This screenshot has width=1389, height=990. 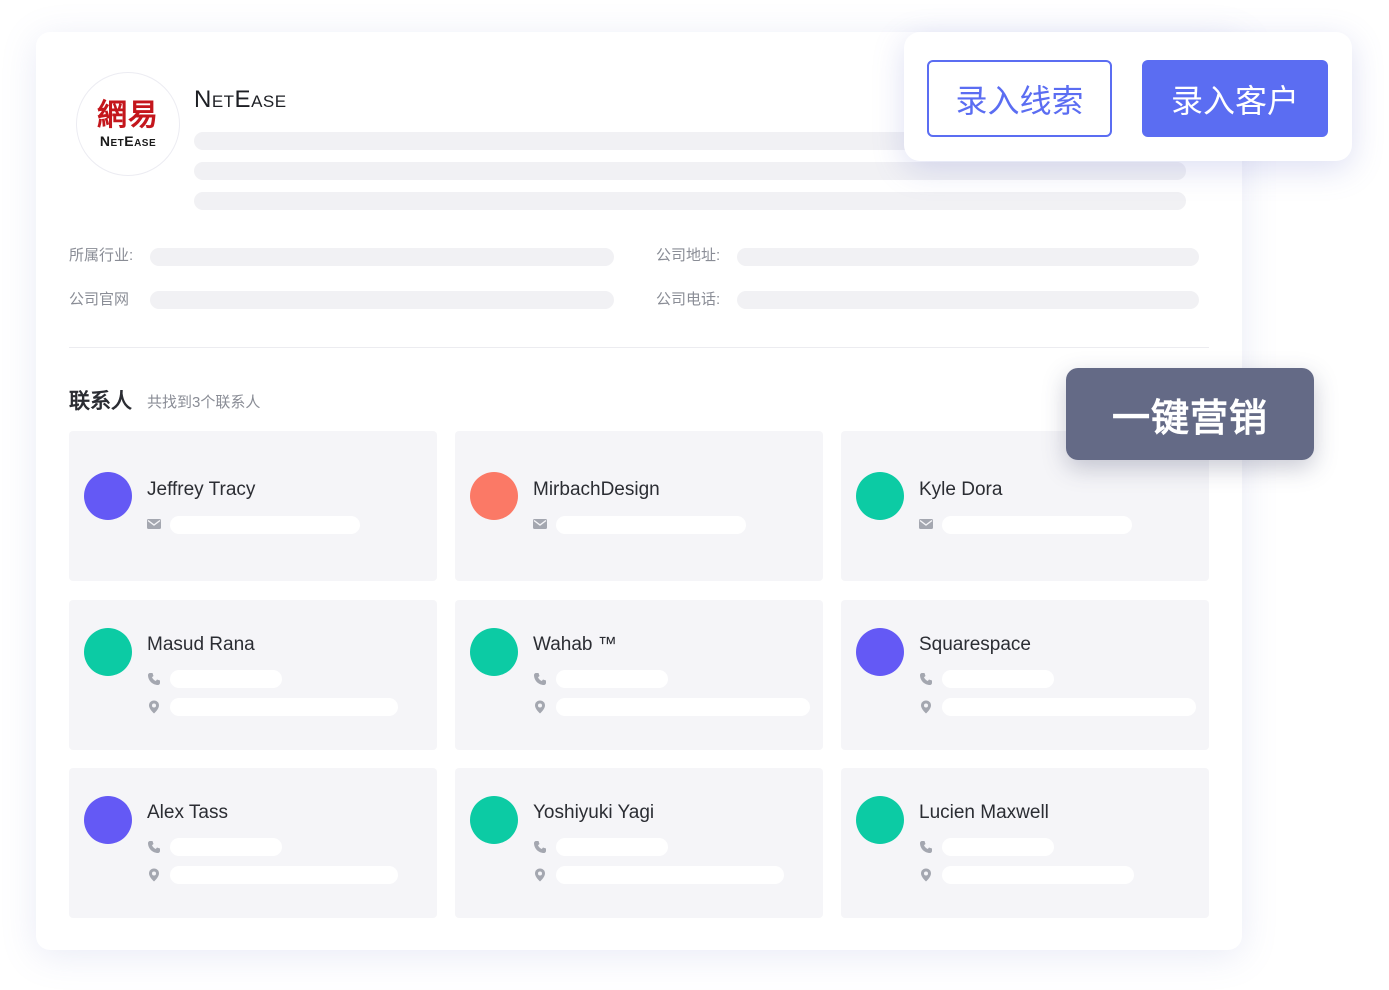 I want to click on contact-card: Squarespace, so click(x=1025, y=675).